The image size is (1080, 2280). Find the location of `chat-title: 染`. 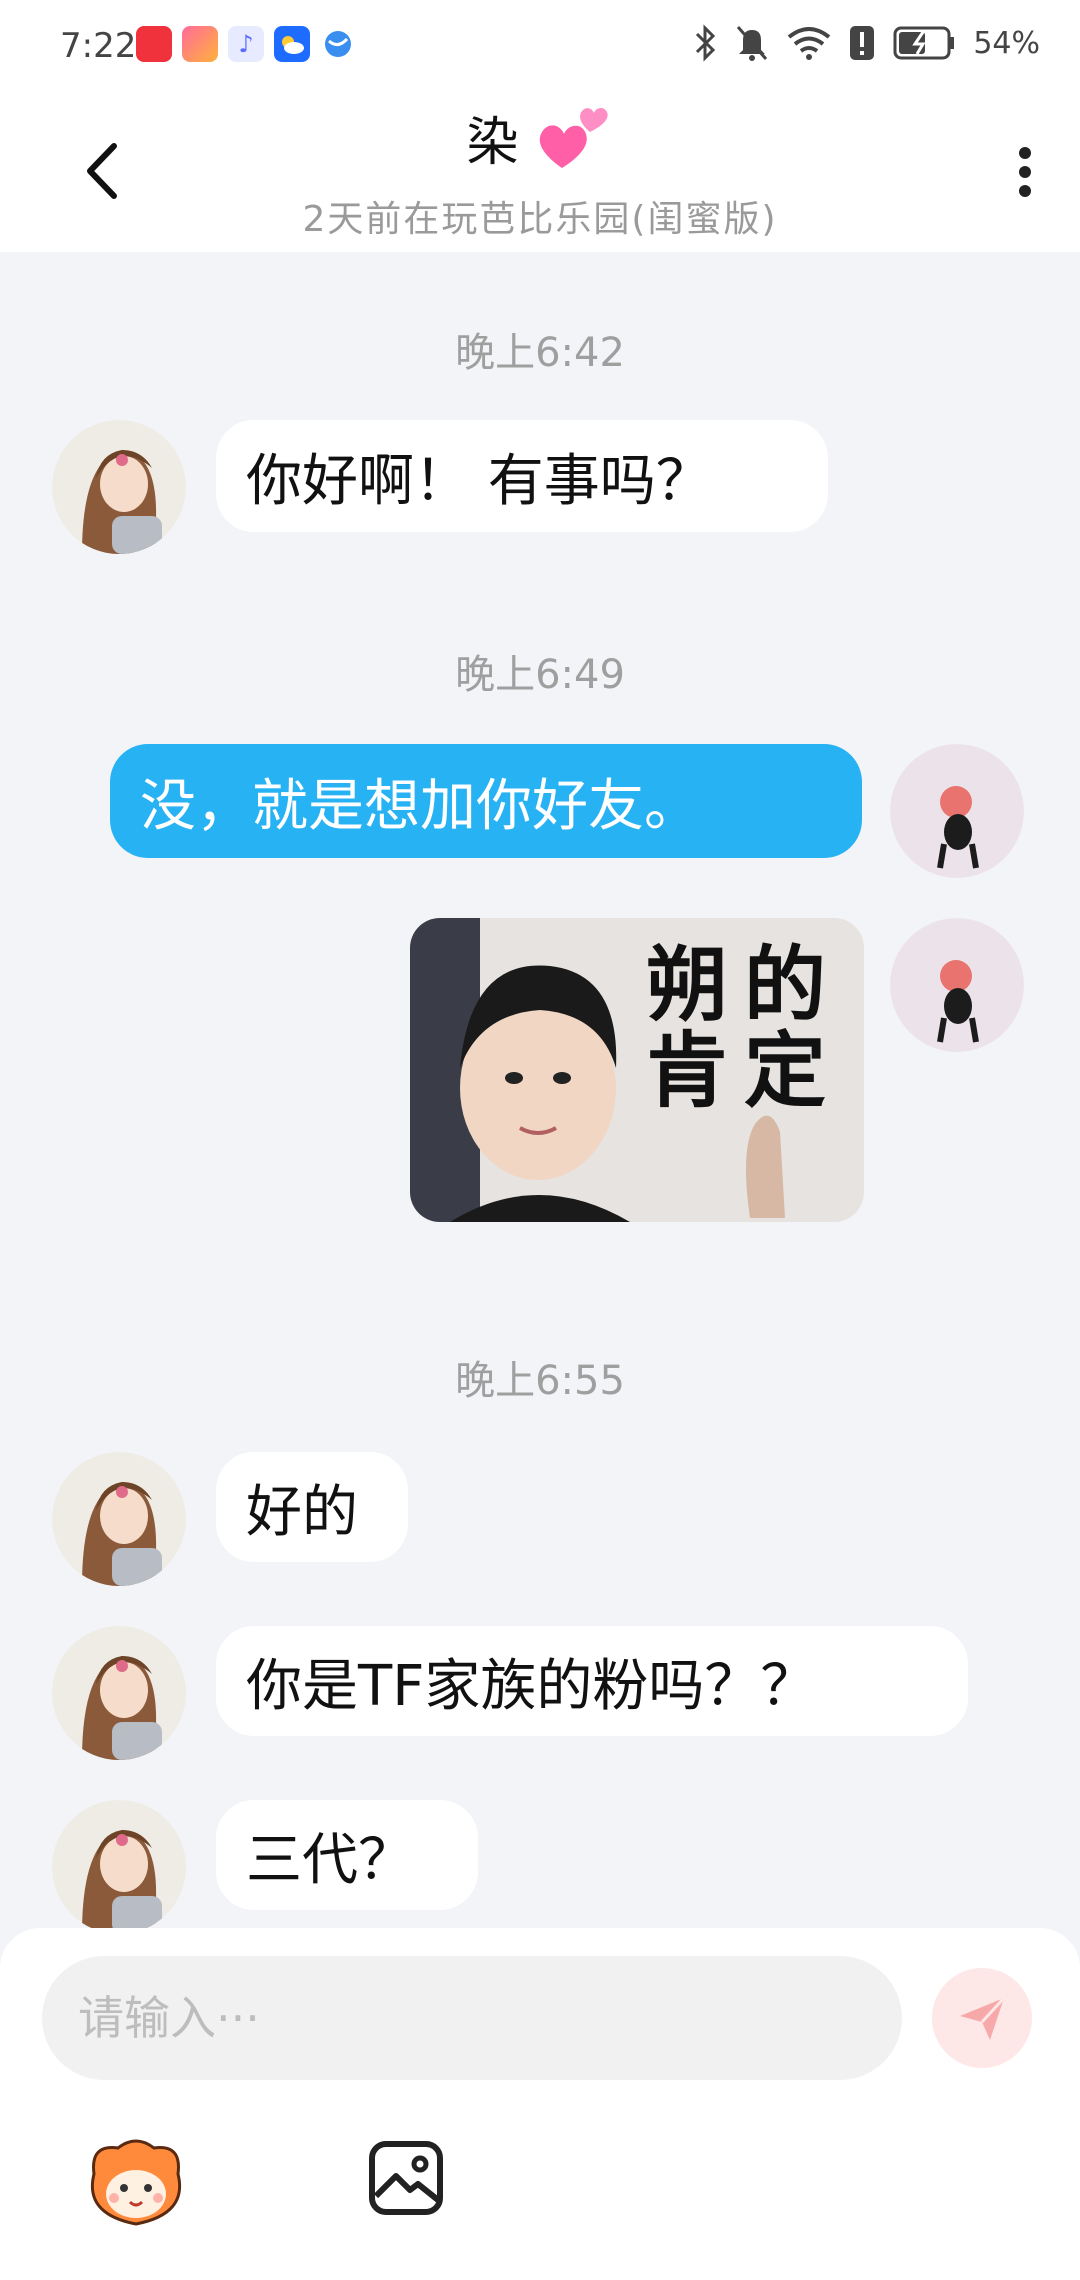

chat-title: 染 is located at coordinates (492, 143).